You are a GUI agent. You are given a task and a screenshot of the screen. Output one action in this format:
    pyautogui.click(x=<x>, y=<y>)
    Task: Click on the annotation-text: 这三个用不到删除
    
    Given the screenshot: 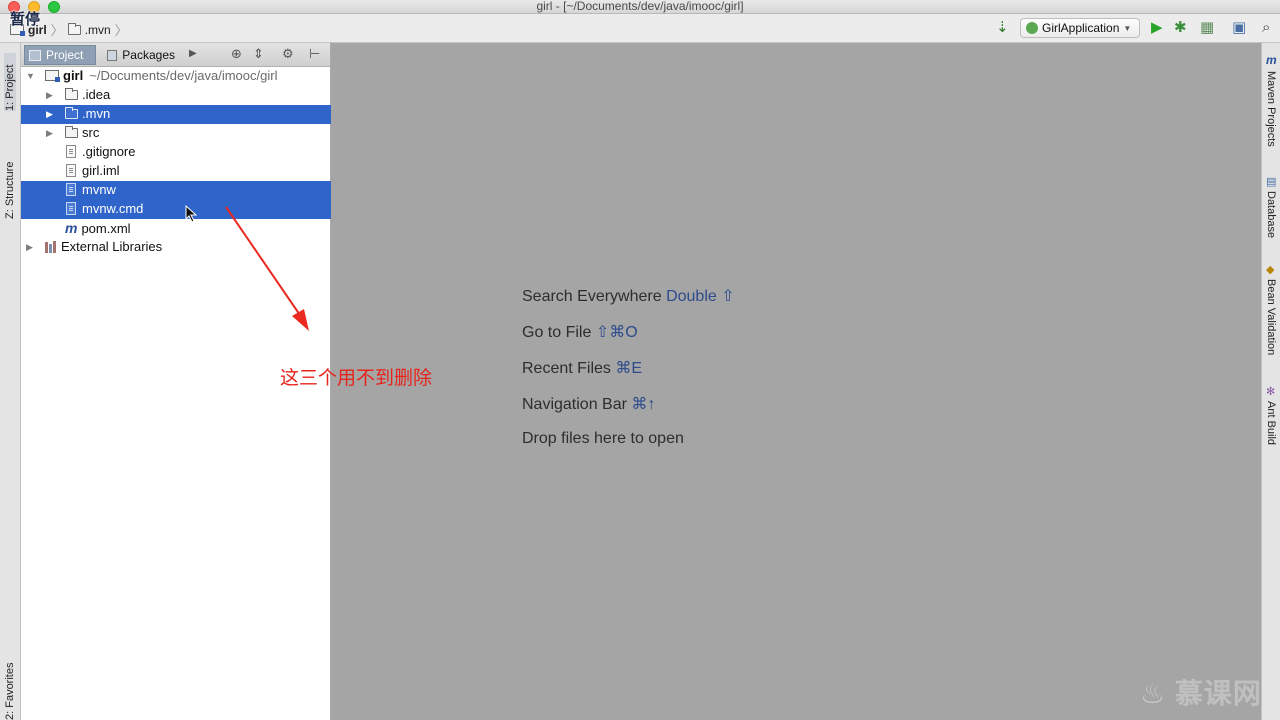 What is the action you would take?
    pyautogui.click(x=356, y=378)
    